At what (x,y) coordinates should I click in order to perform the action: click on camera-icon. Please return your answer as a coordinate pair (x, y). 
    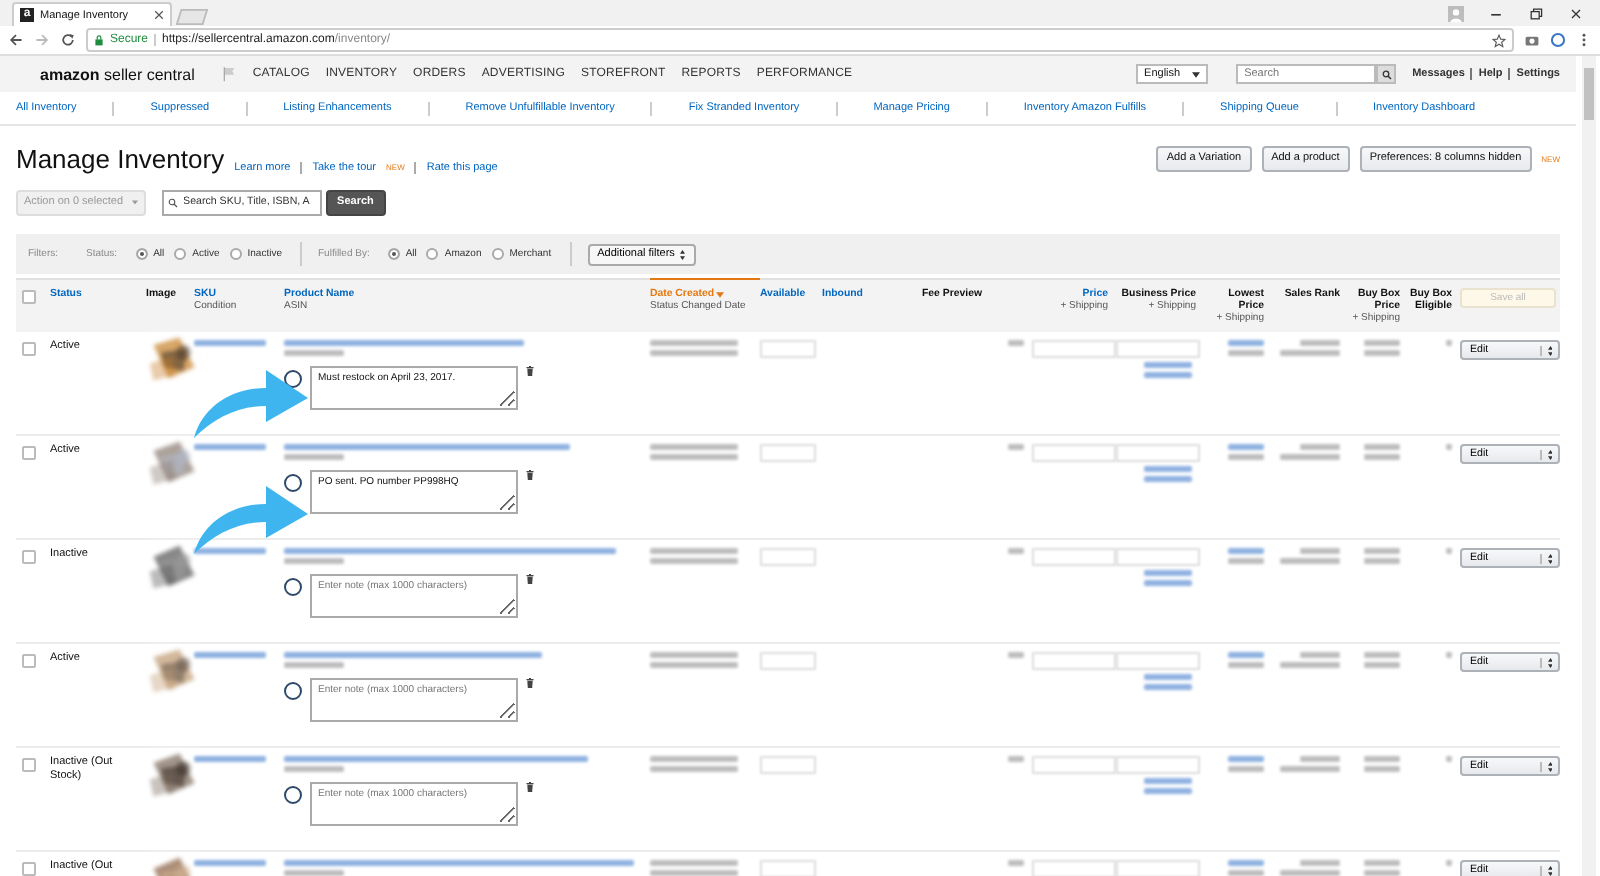
    Looking at the image, I should click on (1532, 40).